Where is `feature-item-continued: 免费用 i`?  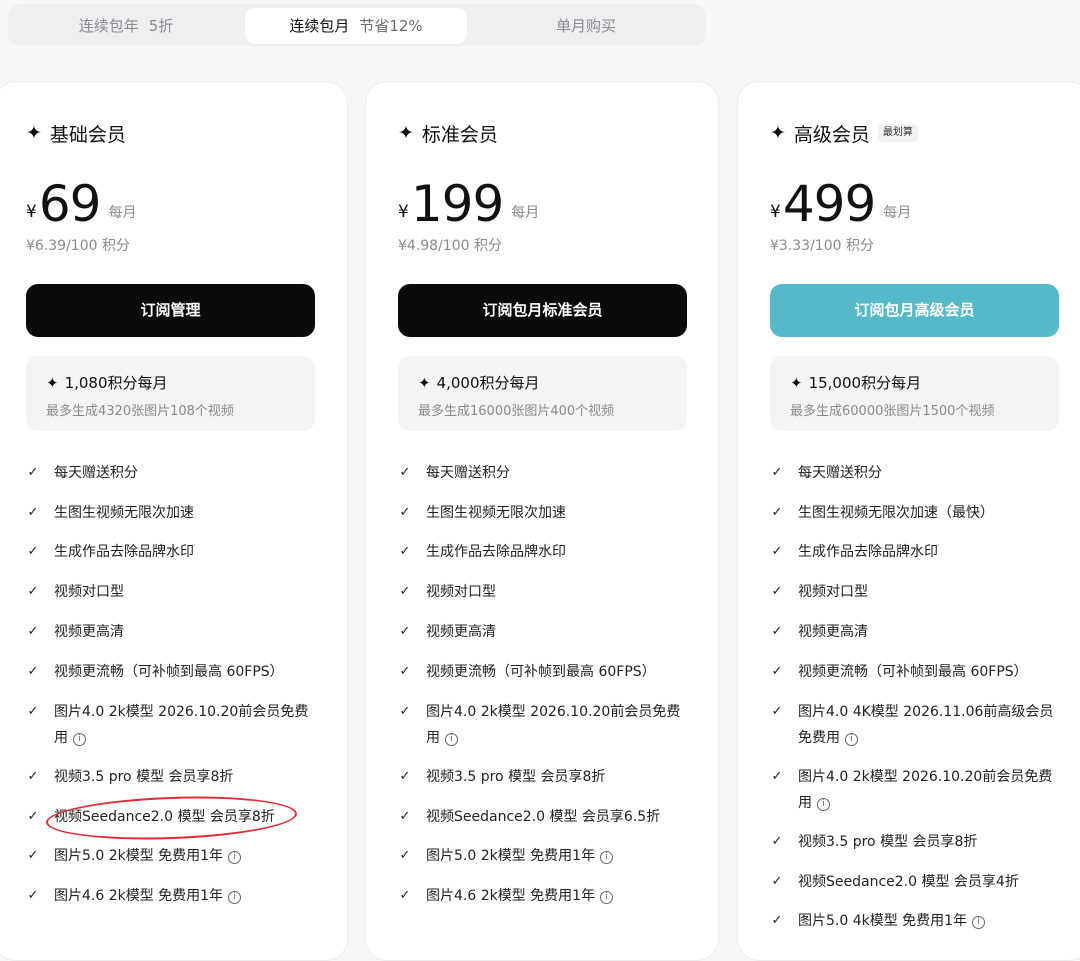 feature-item-continued: 免费用 i is located at coordinates (828, 738).